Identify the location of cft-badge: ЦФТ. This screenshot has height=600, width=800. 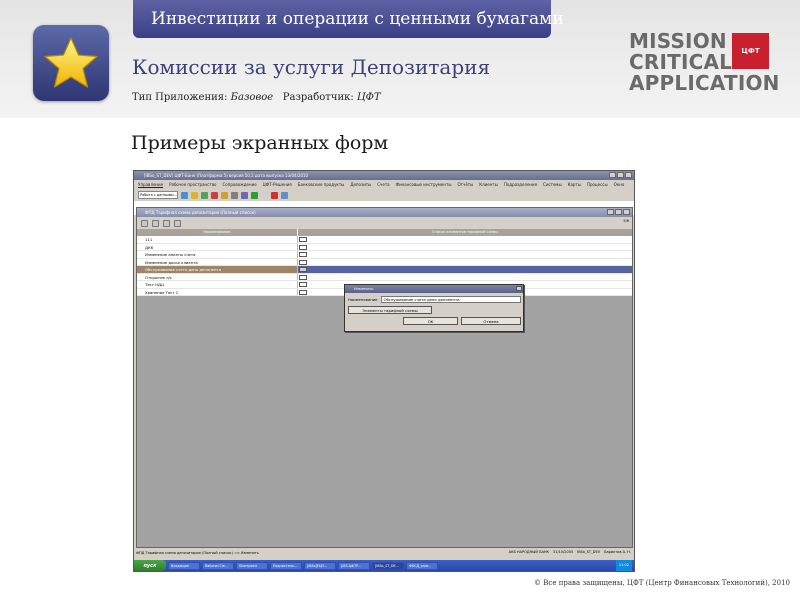
(750, 51).